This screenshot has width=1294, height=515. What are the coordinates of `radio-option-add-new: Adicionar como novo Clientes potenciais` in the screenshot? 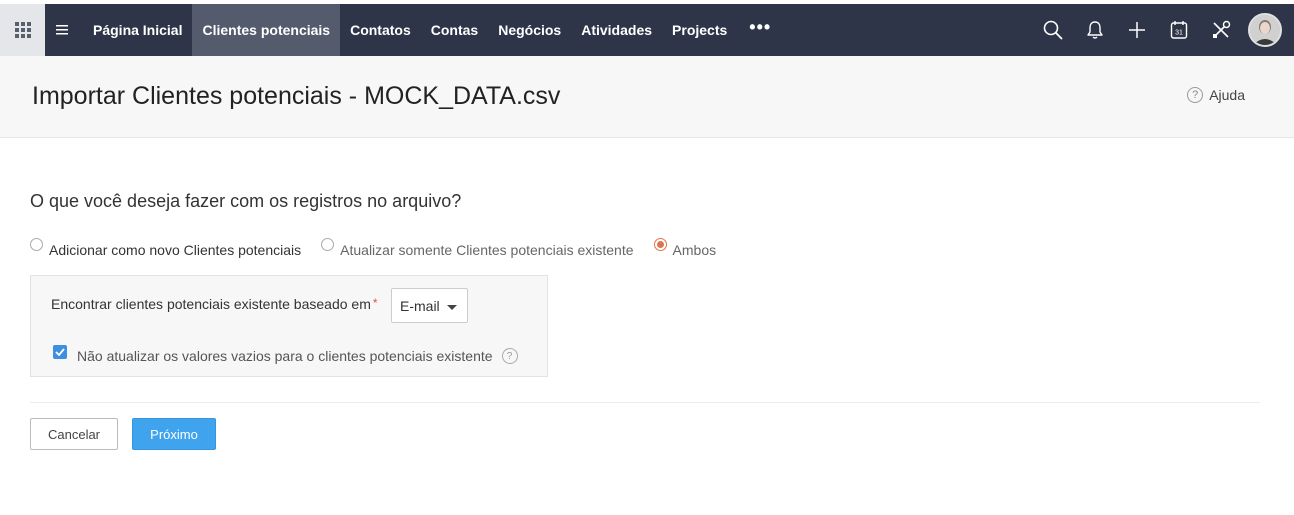 It's located at (165, 247).